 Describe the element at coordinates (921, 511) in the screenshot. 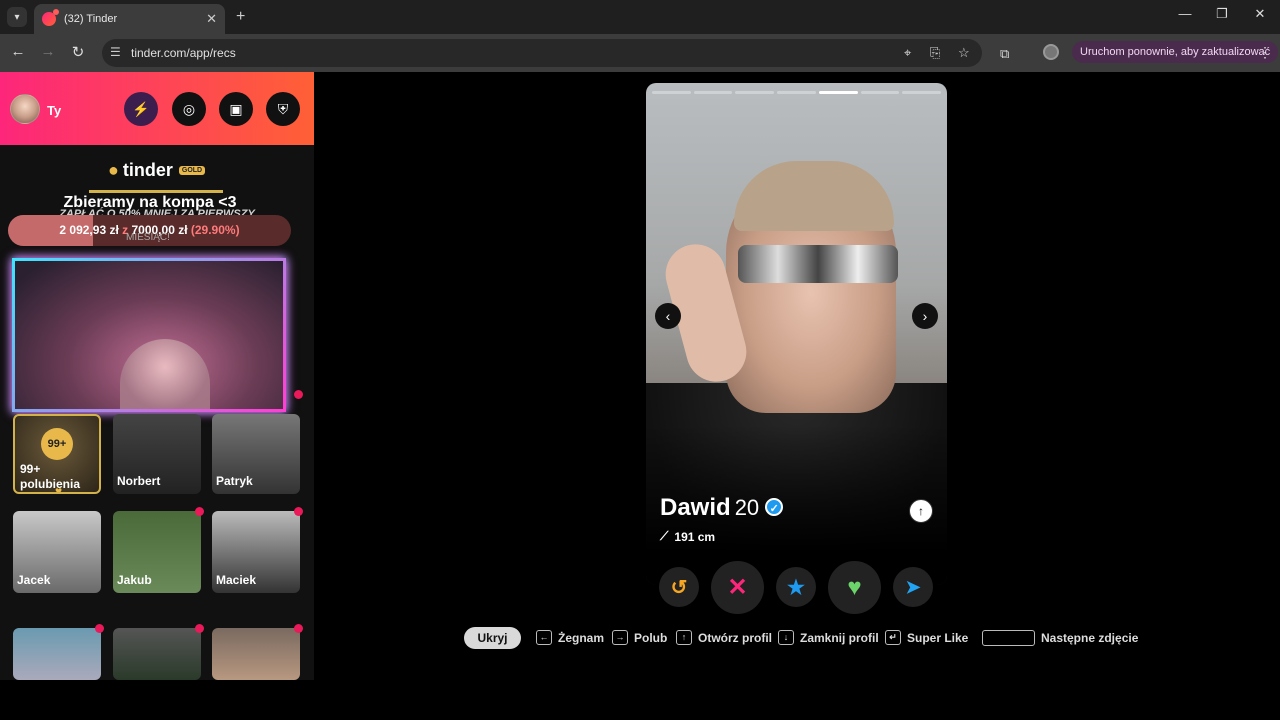

I see `open-profile-arrow-icon: ↑` at that location.